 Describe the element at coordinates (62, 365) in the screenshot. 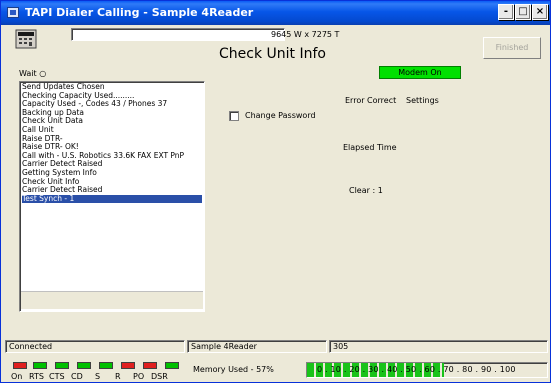

I see `indicator-light-cts` at that location.